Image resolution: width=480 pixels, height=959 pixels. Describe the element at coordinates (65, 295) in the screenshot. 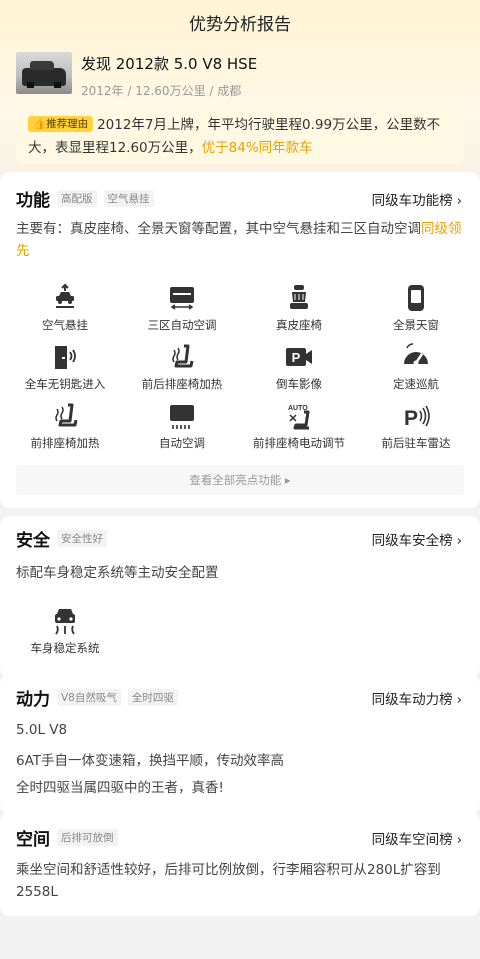

I see `air-suspension-icon` at that location.